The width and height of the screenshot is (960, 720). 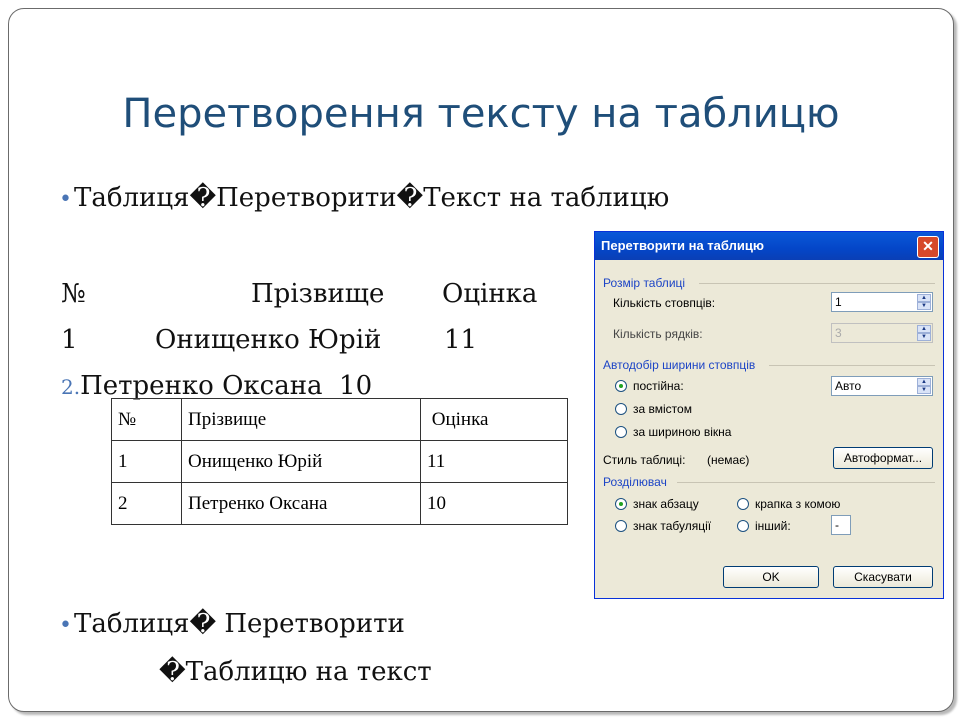 I want to click on cols-label: Кількість стовпців:, so click(x=664, y=303).